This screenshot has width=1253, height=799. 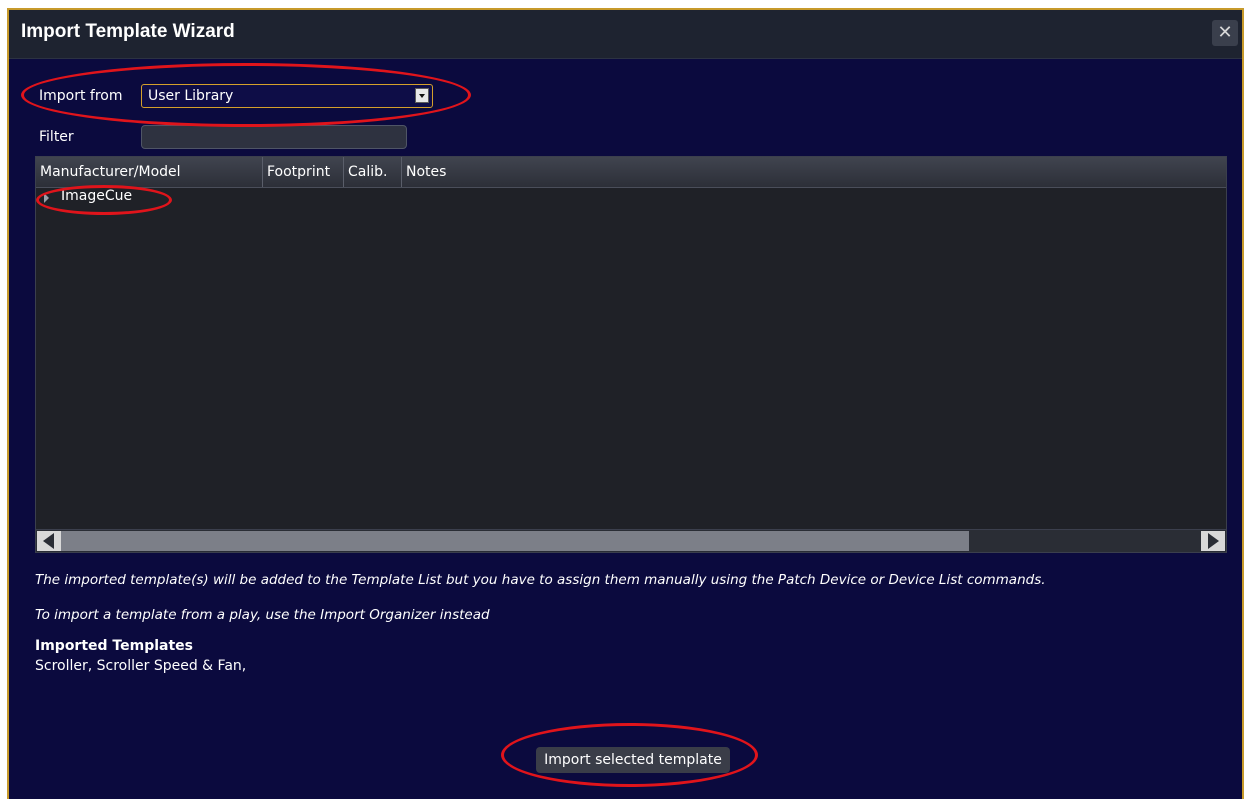 I want to click on scroll-left-icon, so click(x=49, y=541).